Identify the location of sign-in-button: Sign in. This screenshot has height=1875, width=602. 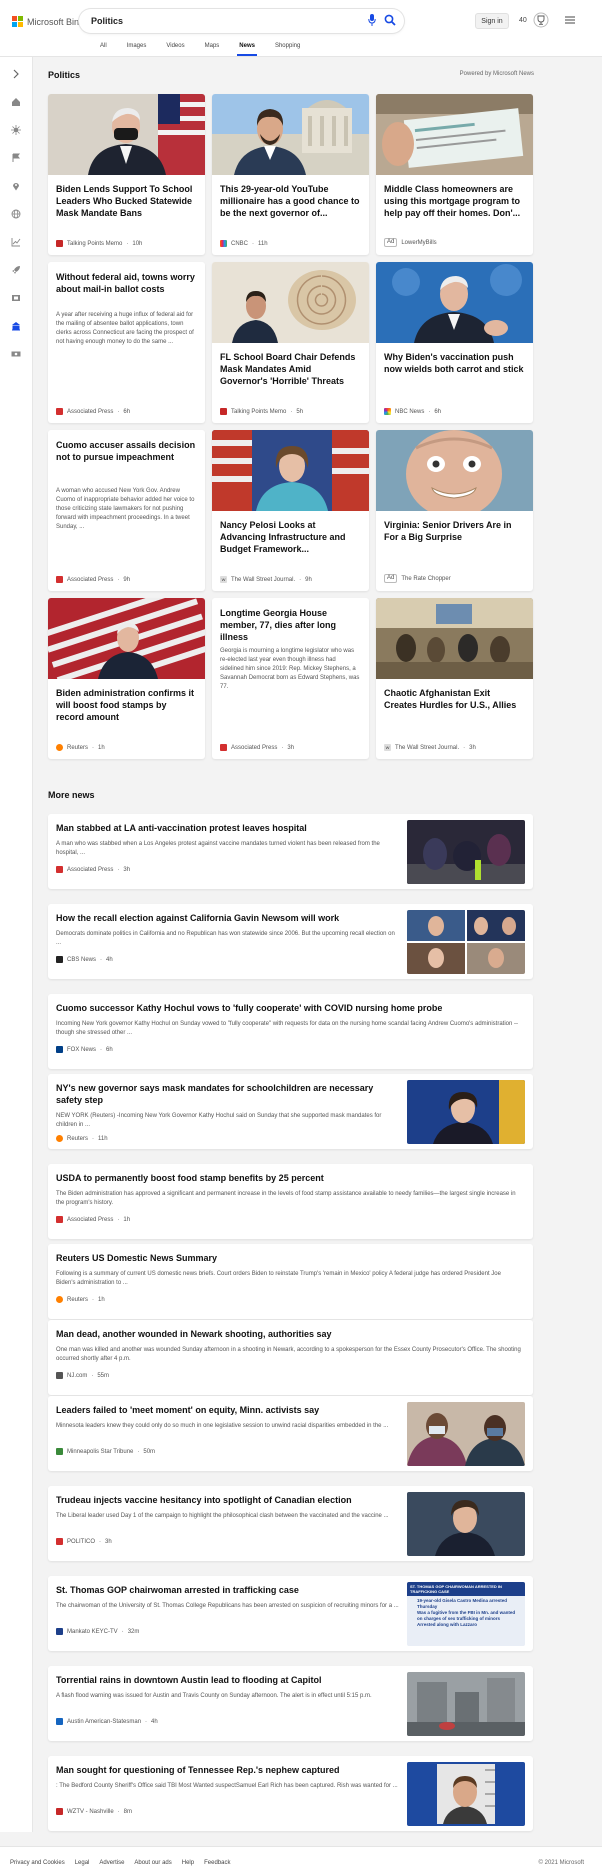
(492, 21).